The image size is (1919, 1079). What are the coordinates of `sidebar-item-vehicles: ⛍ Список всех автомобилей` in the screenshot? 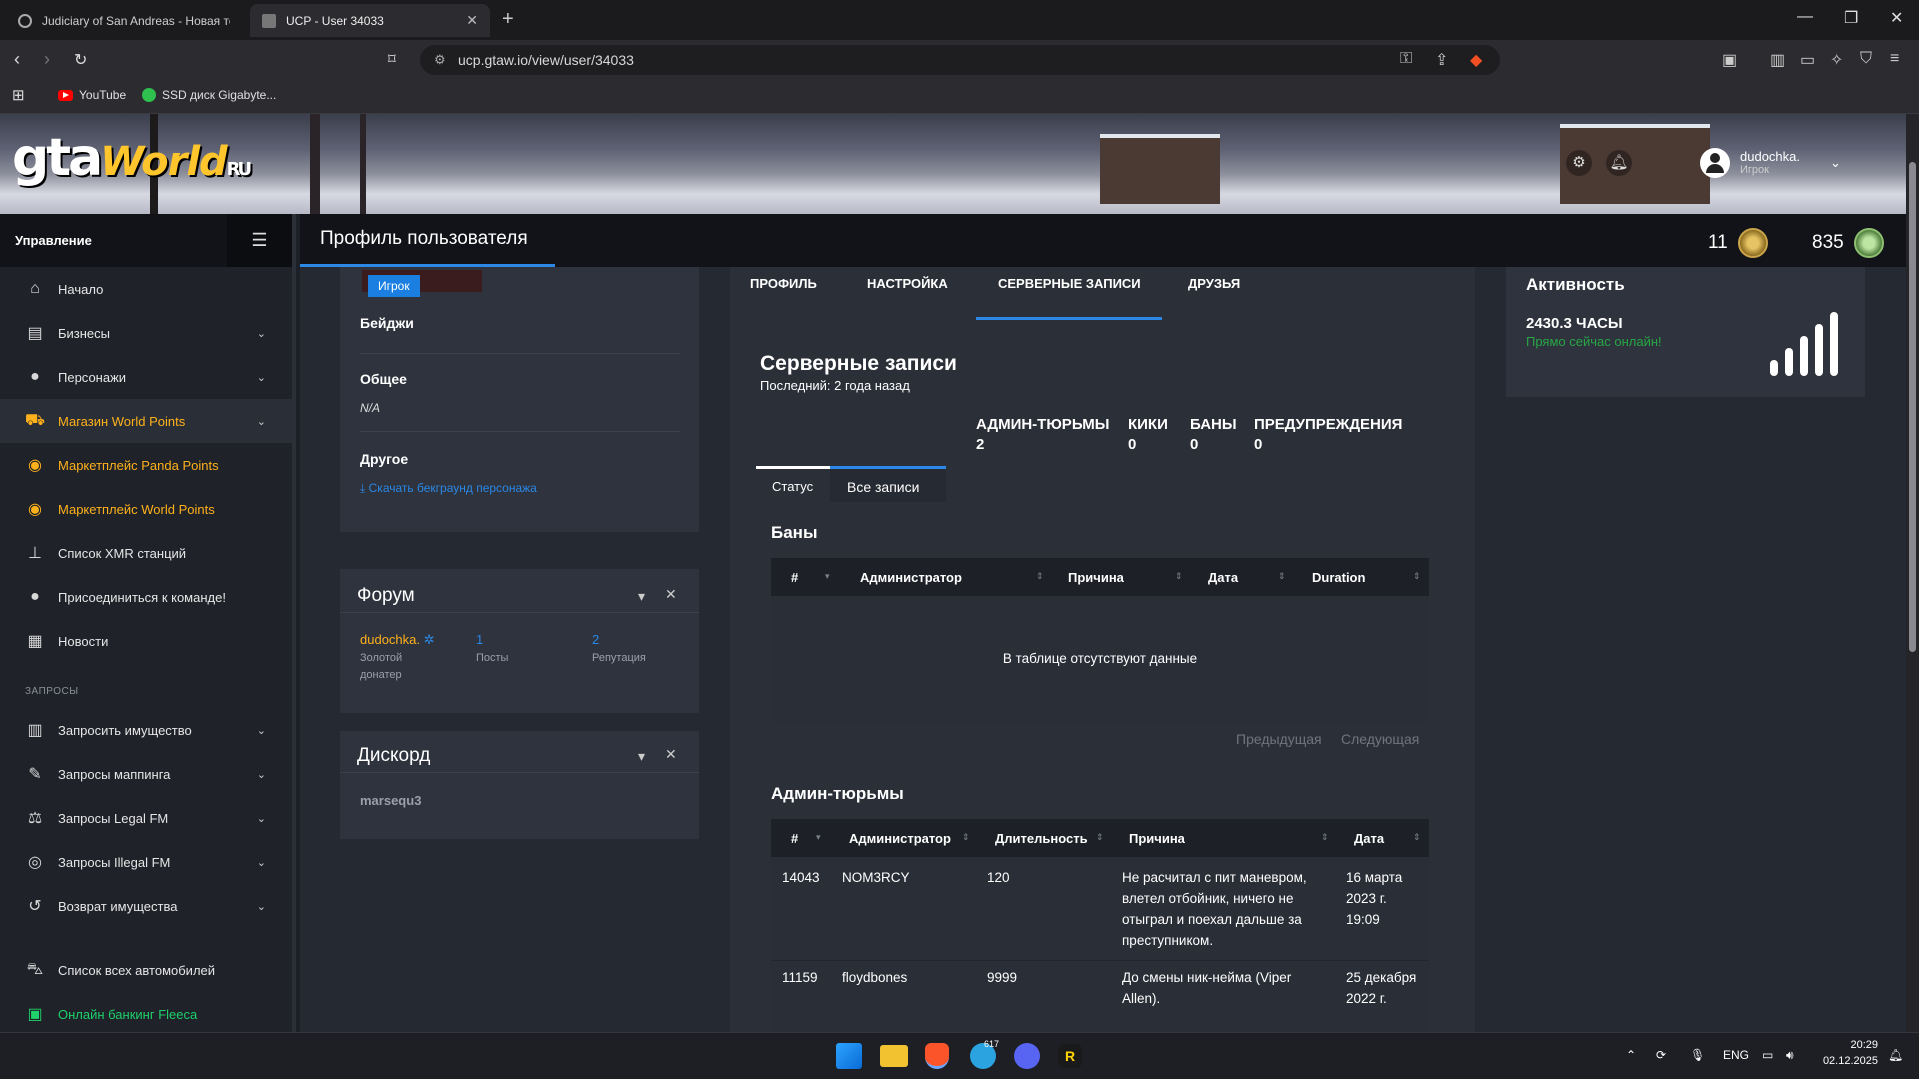 It's located at (146, 970).